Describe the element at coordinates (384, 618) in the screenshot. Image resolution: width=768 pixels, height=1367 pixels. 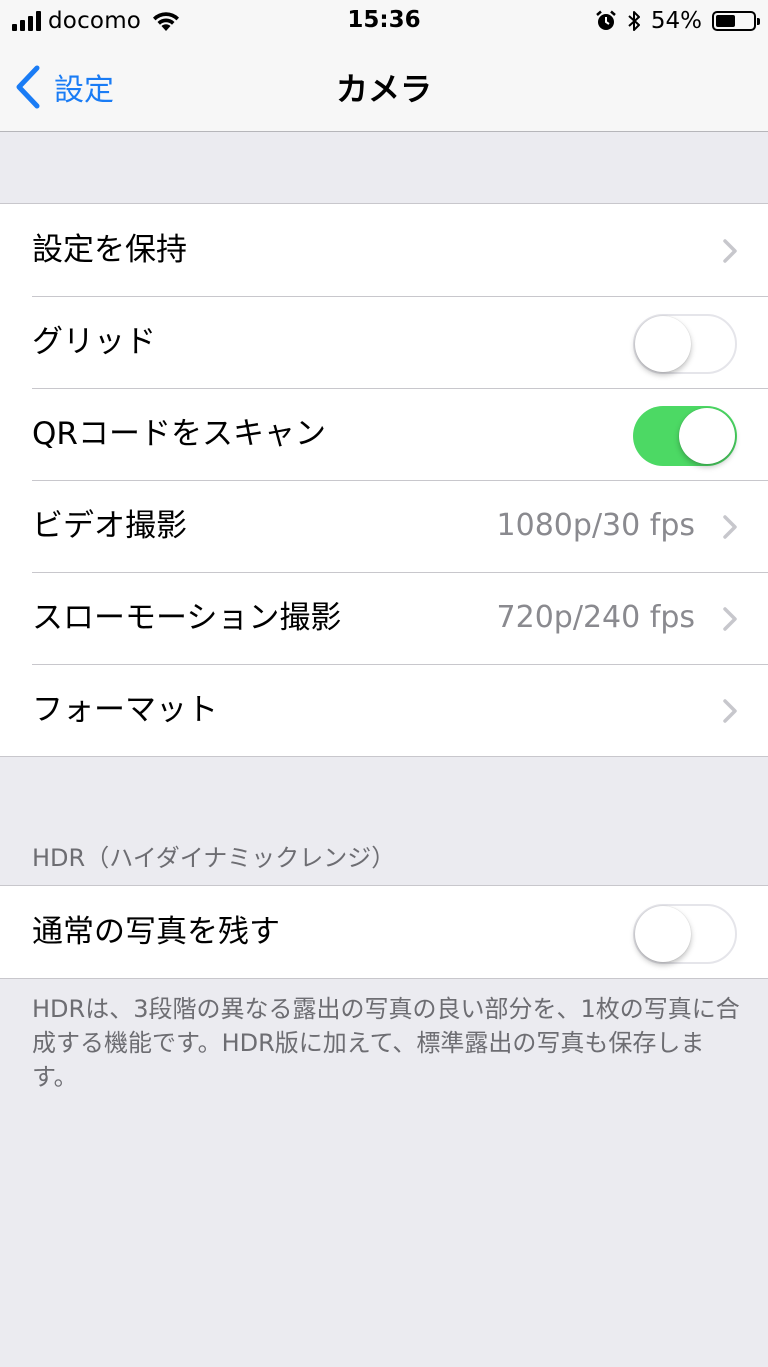
I see `row-record-slomo: スローモーション撮影 720p/240 fps` at that location.